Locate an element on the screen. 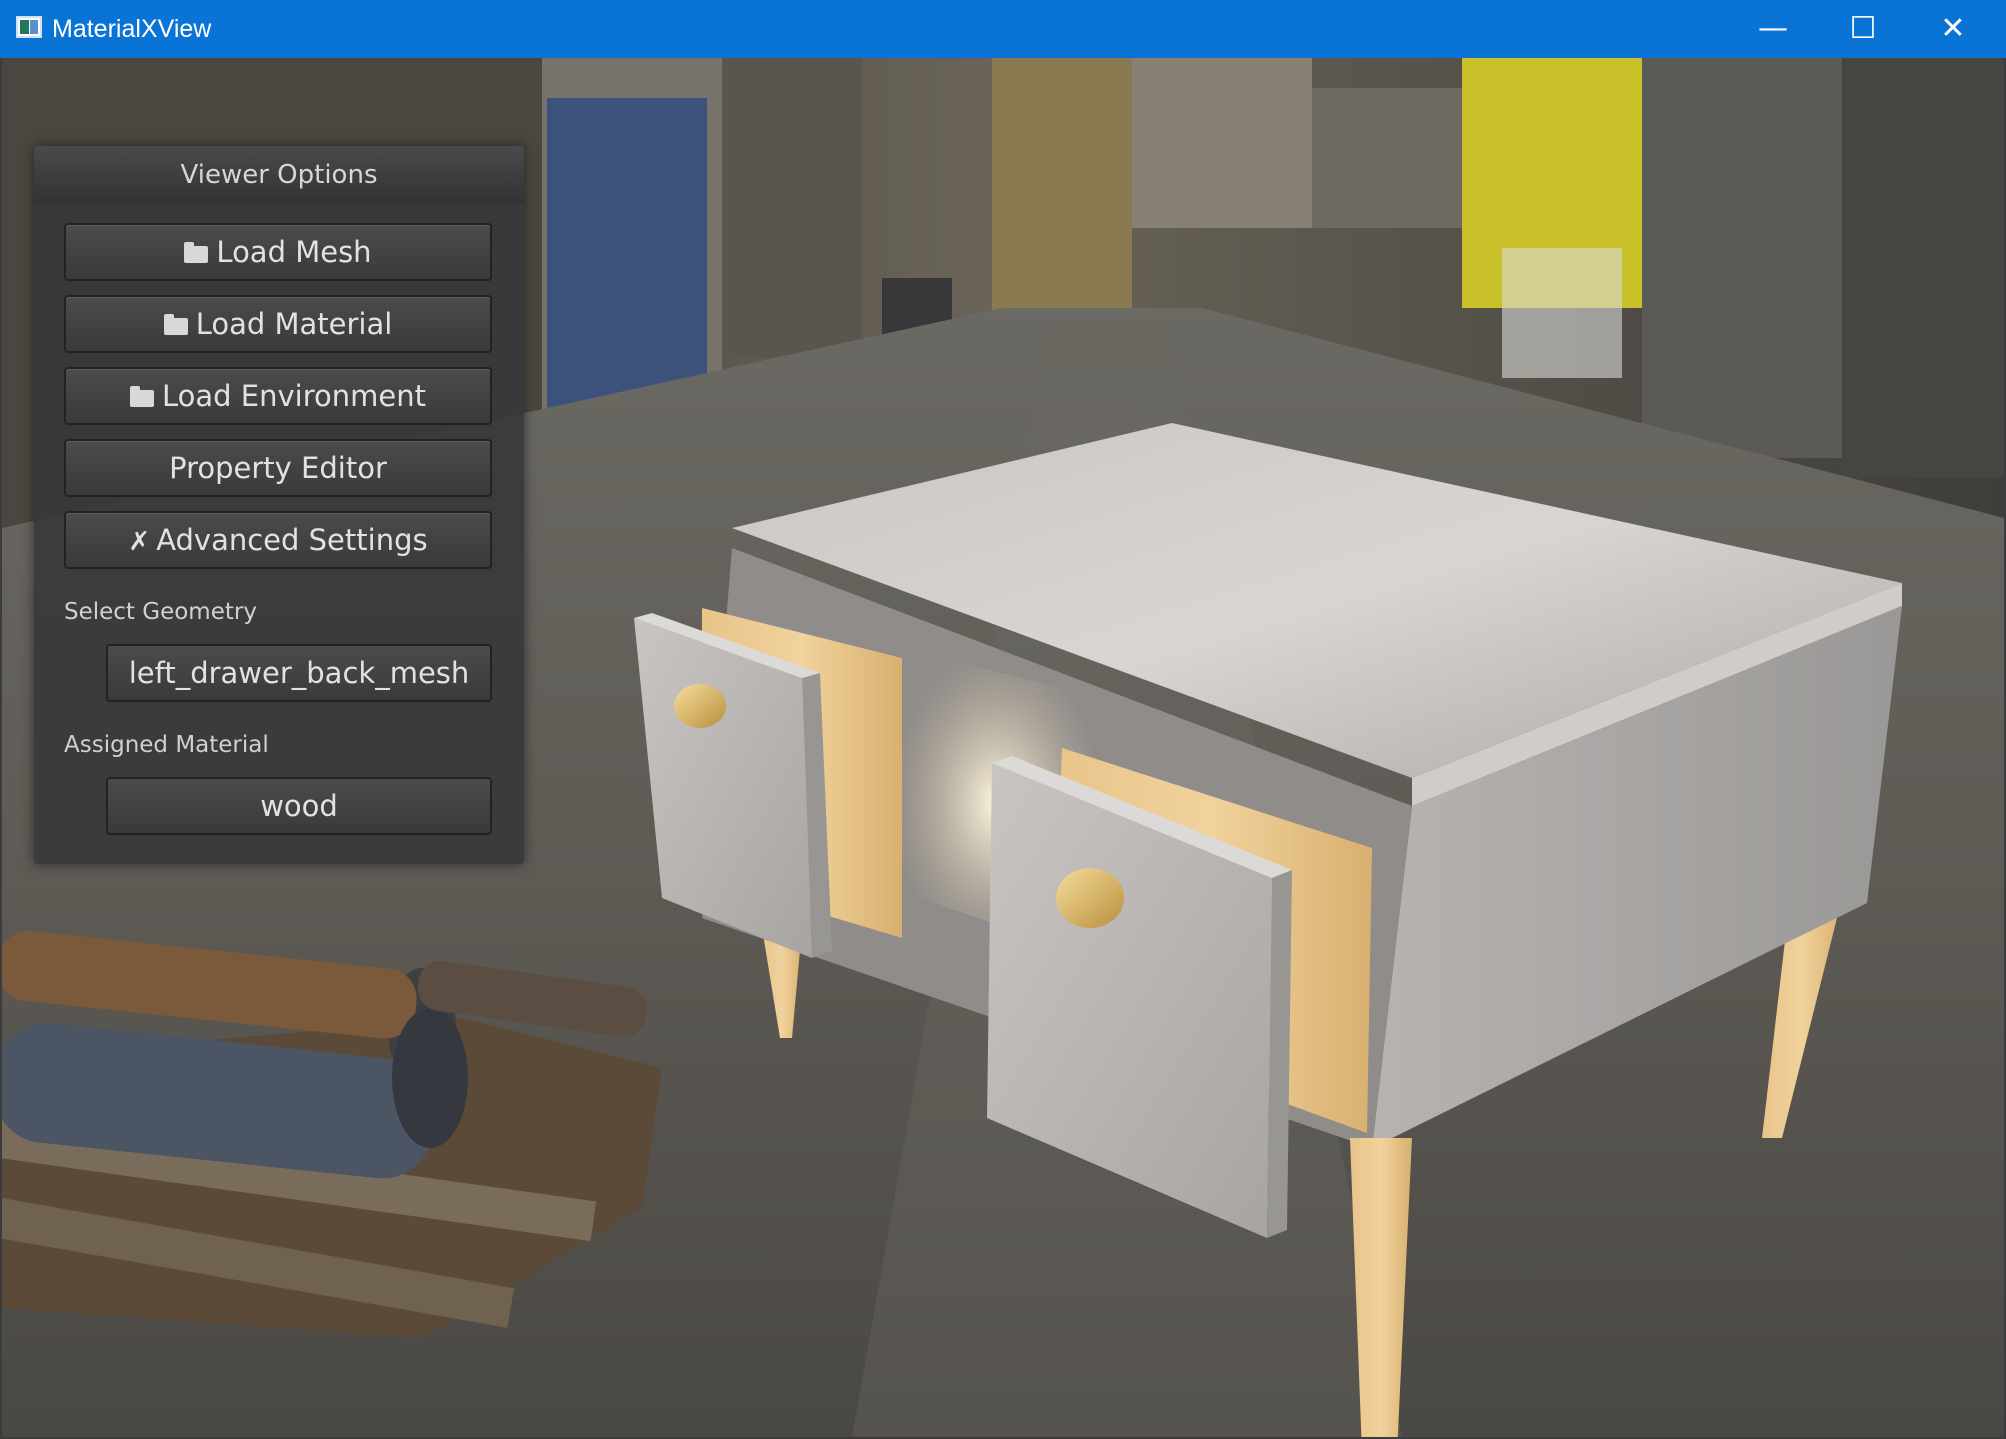 This screenshot has height=1439, width=2006. minimize-button: — is located at coordinates (1773, 29).